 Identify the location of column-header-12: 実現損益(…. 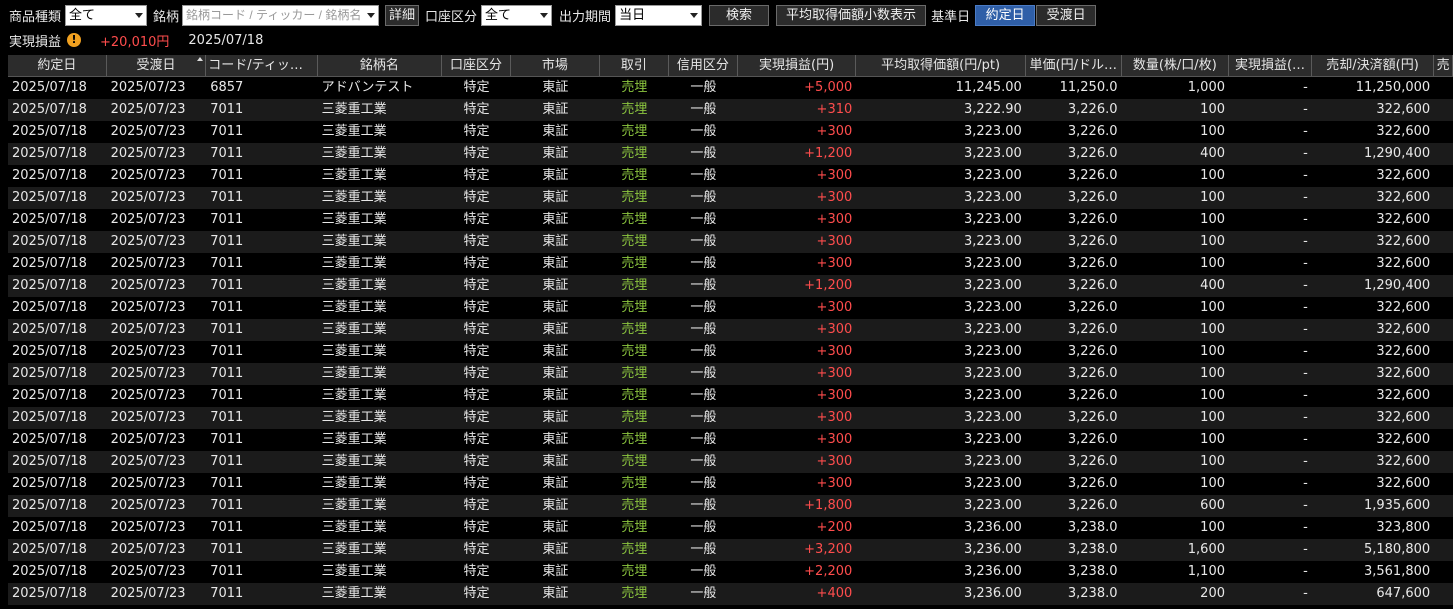
(1270, 65).